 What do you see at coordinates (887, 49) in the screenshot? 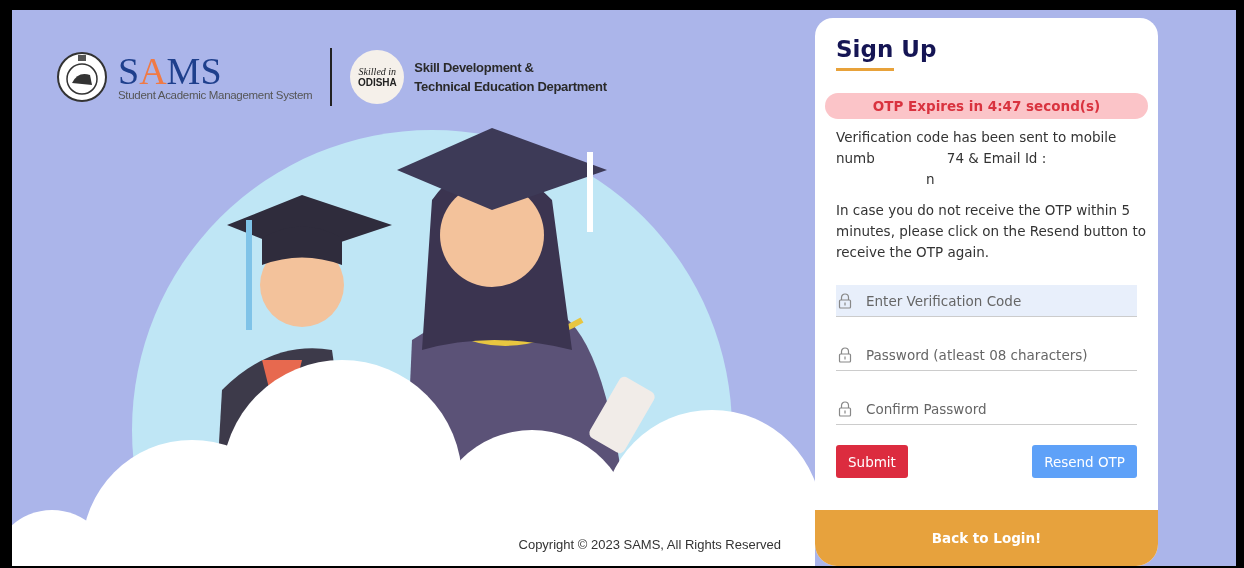
I see `card-title: Sign Up` at bounding box center [887, 49].